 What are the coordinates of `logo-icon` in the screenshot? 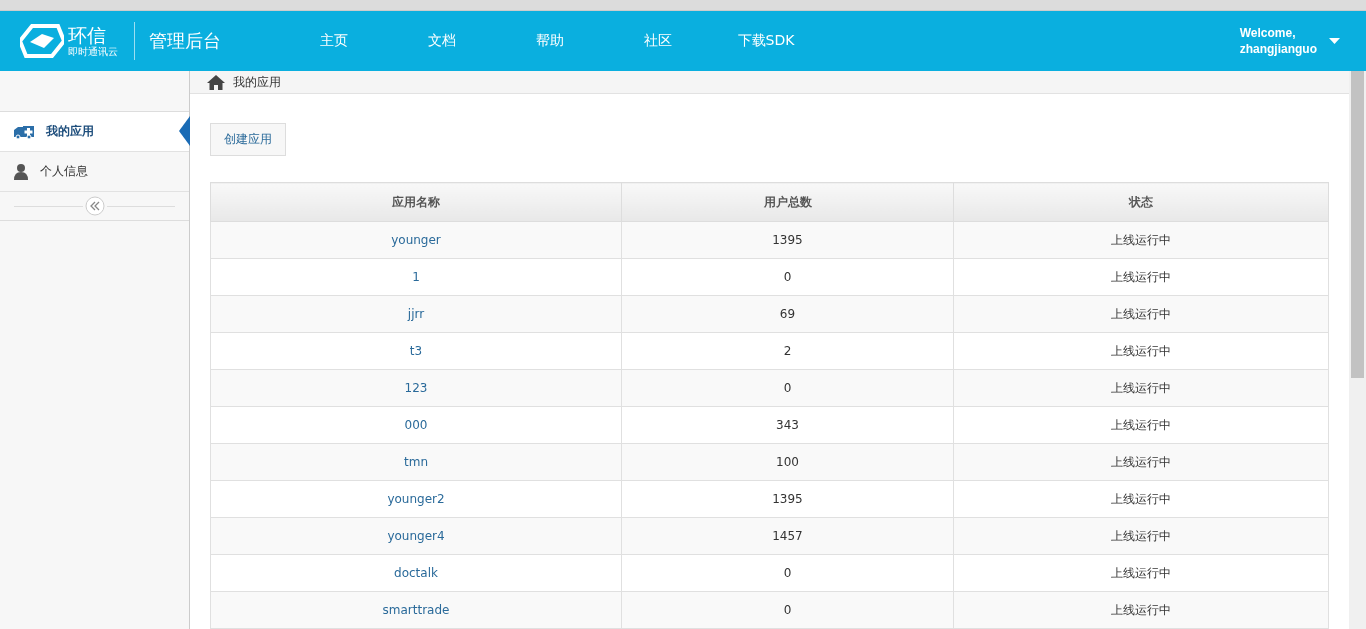 It's located at (42, 41).